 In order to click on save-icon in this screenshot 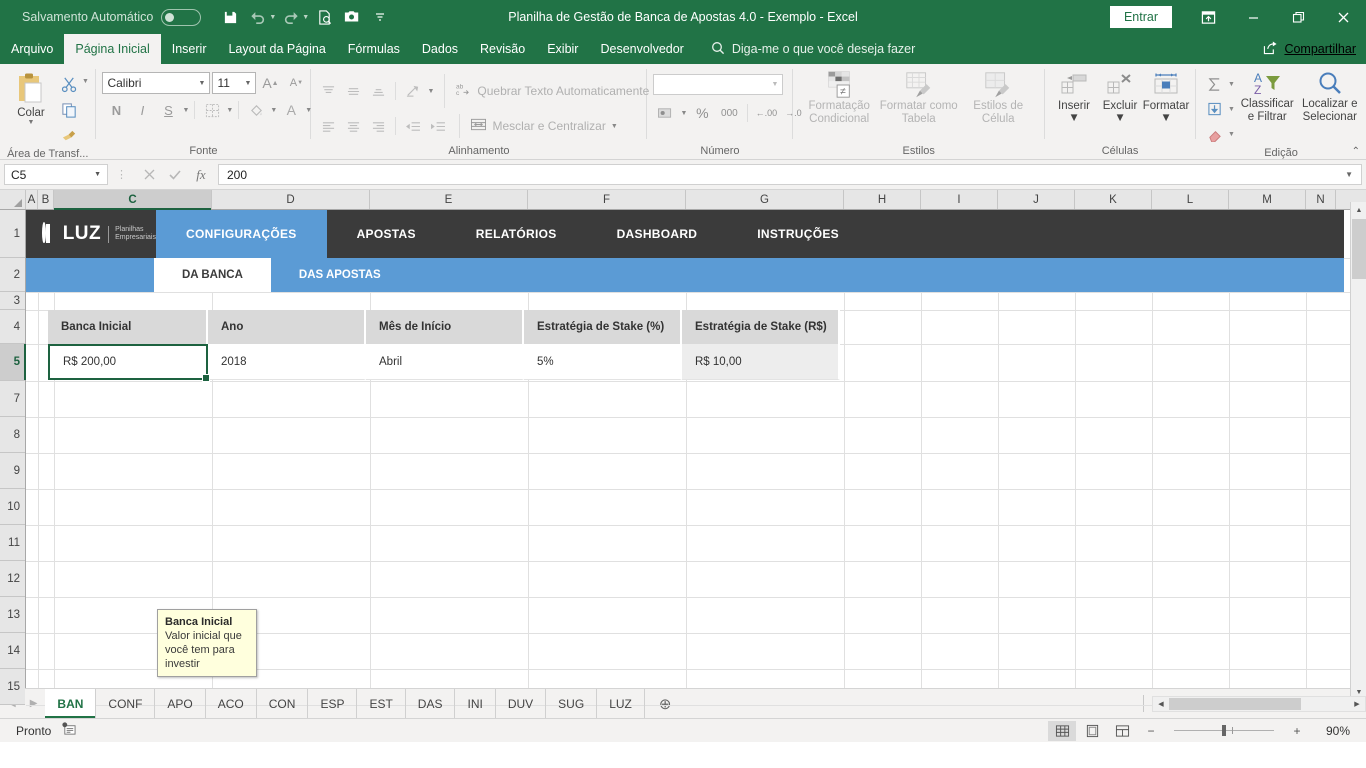, I will do `click(230, 17)`.